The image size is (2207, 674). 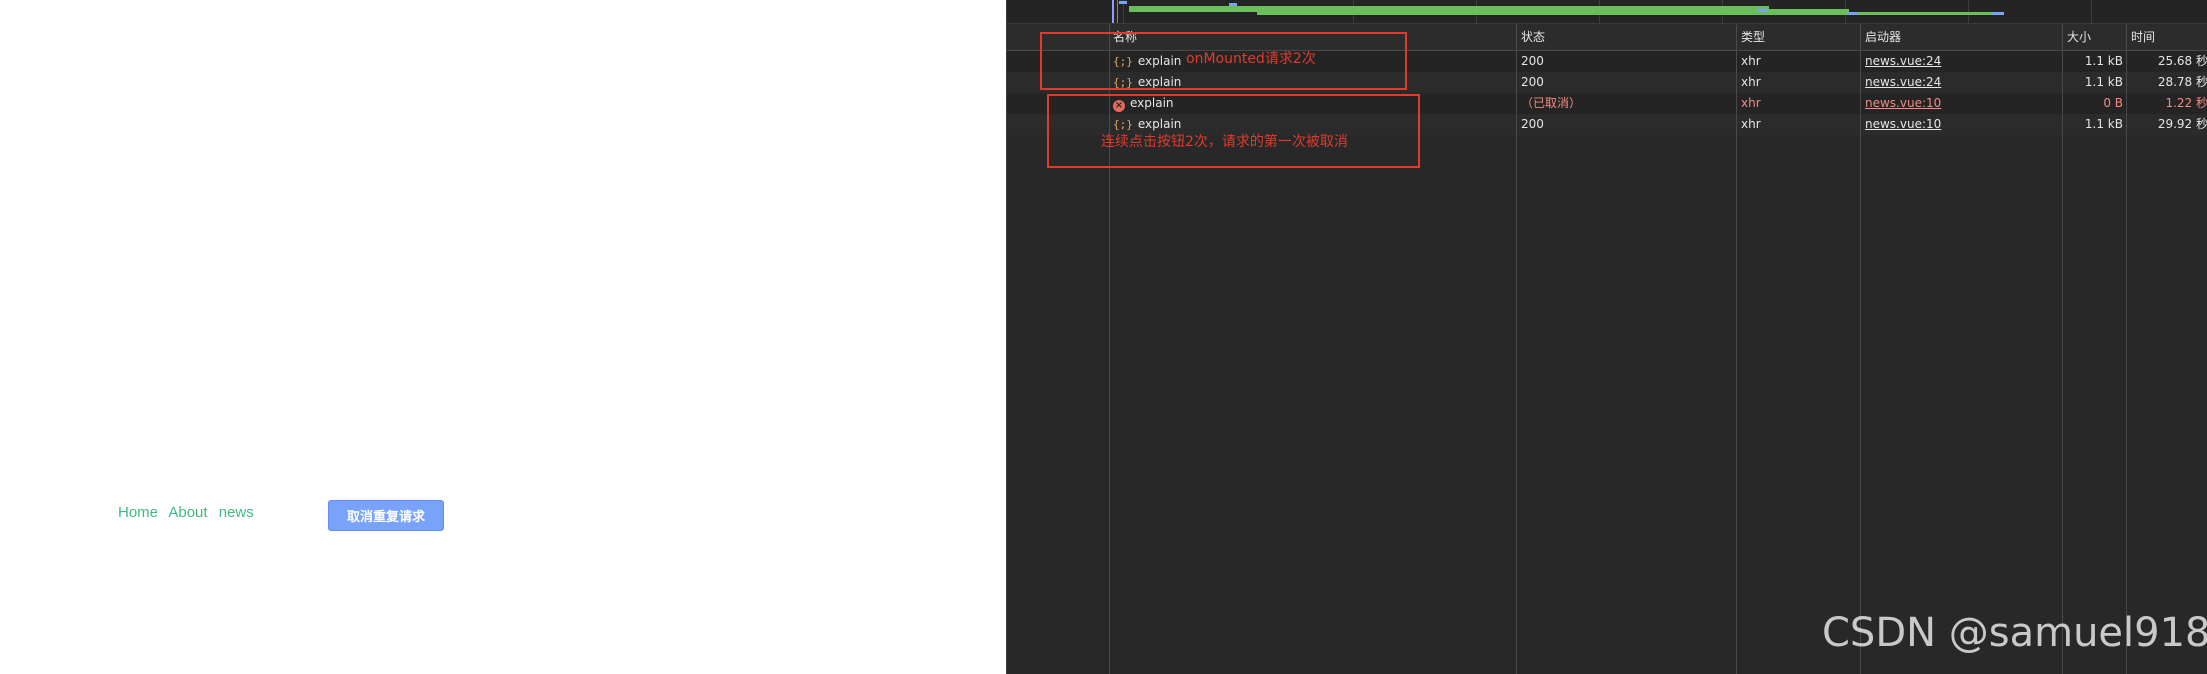 I want to click on request-size: 0 B, so click(x=2113, y=103).